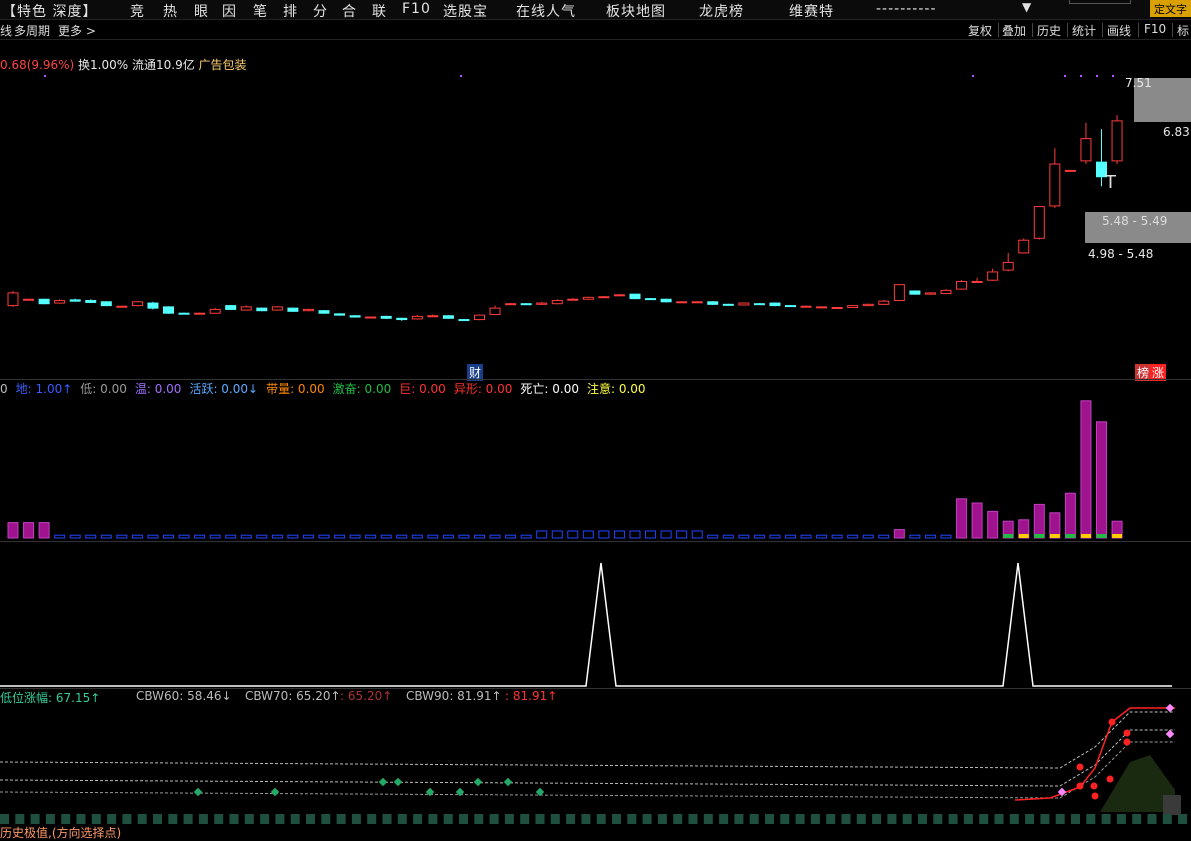  Describe the element at coordinates (184, 696) in the screenshot. I see `cbw-item-1: CBW60: 58.46↓` at that location.